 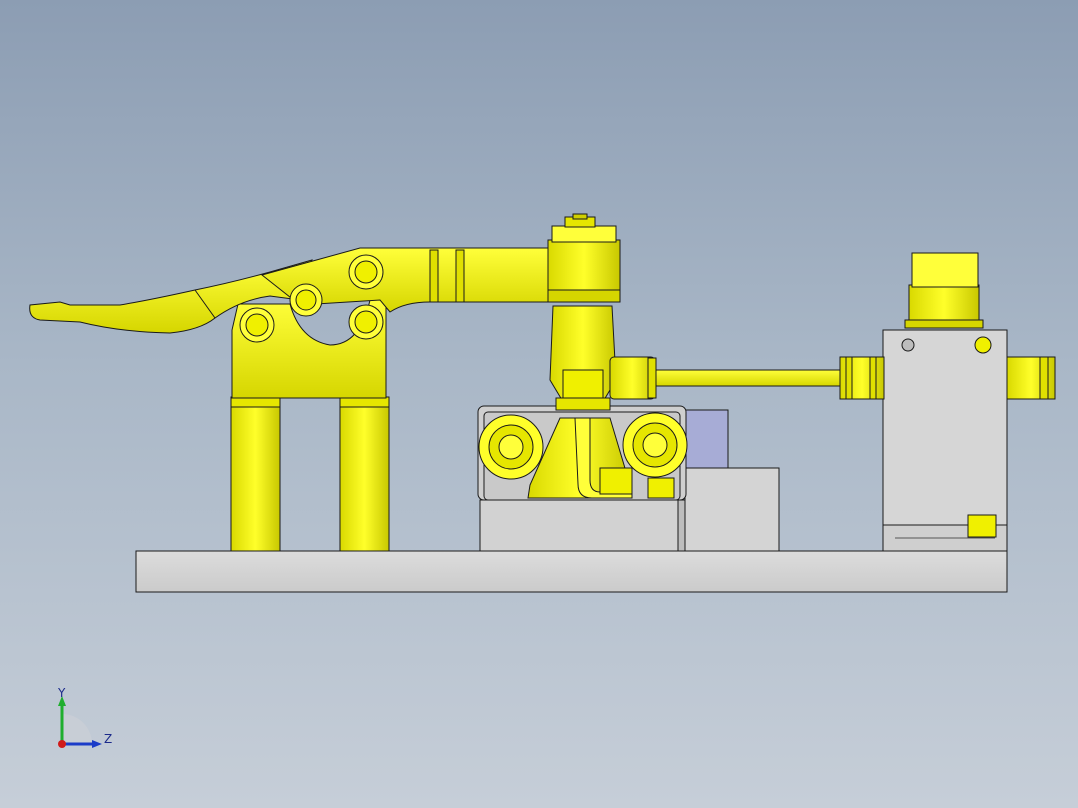 What do you see at coordinates (661, 488) in the screenshot?
I see `right-bolt` at bounding box center [661, 488].